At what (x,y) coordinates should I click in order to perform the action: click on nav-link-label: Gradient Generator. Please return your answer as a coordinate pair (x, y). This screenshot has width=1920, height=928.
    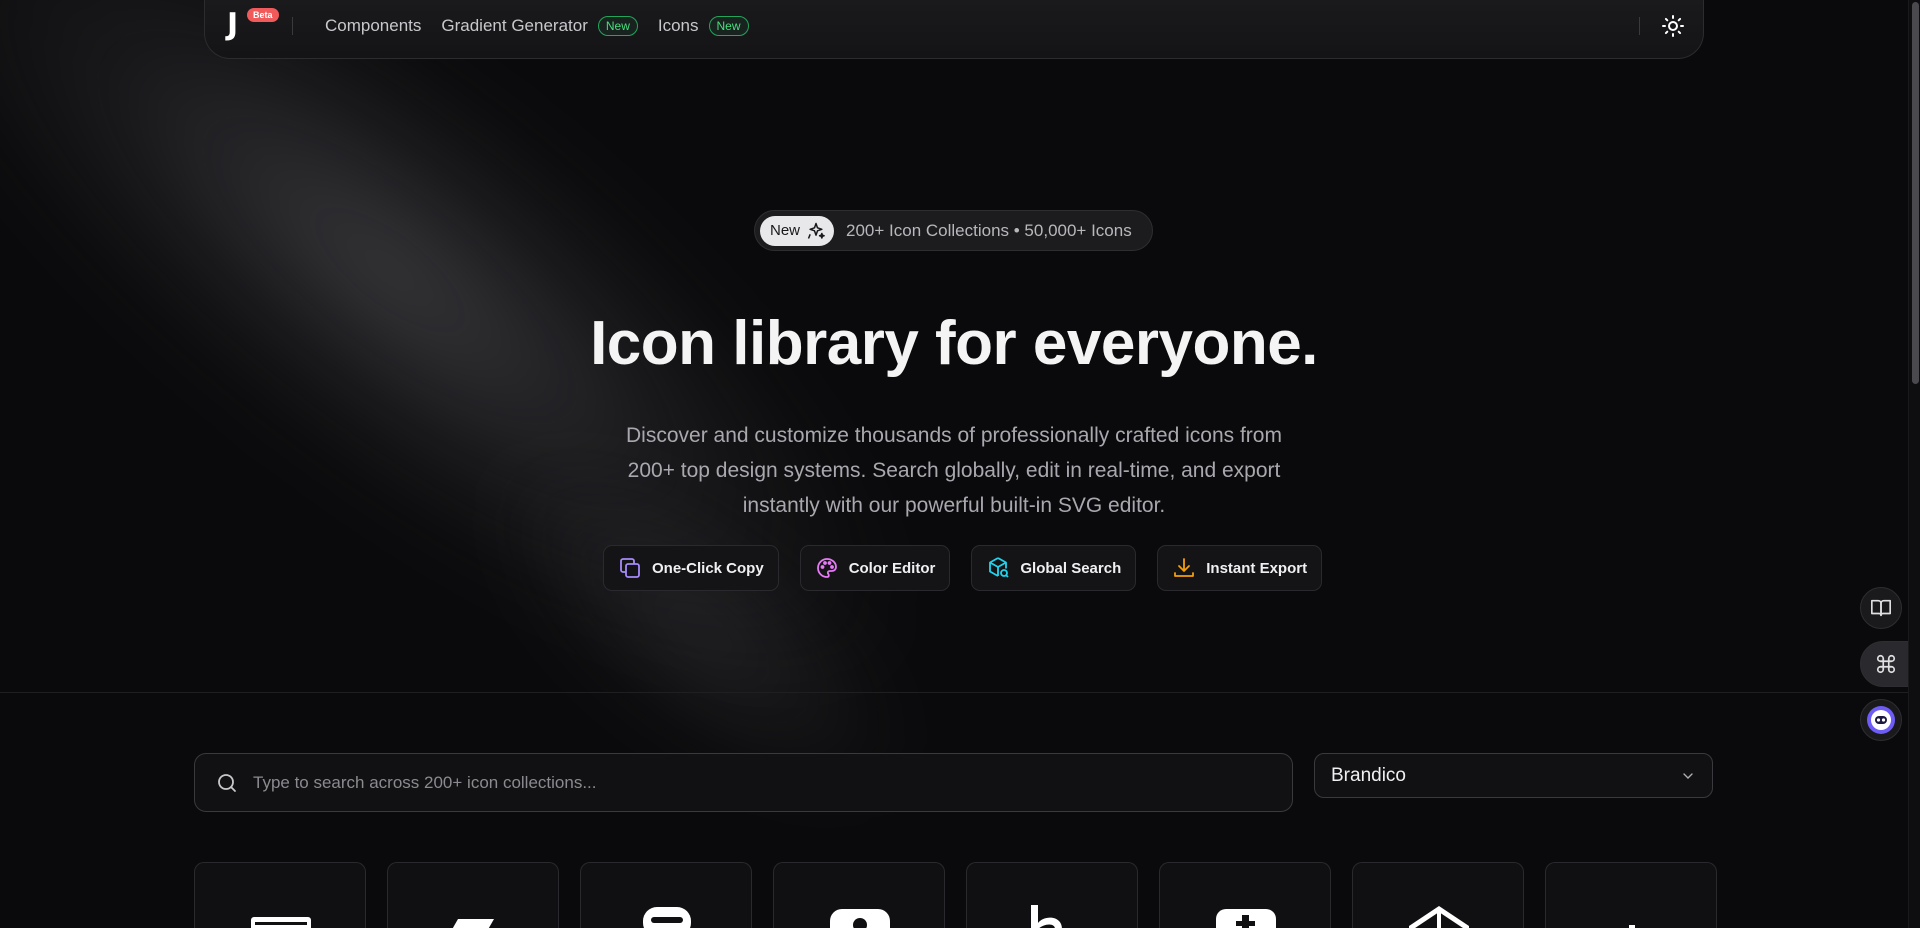
    Looking at the image, I should click on (514, 25).